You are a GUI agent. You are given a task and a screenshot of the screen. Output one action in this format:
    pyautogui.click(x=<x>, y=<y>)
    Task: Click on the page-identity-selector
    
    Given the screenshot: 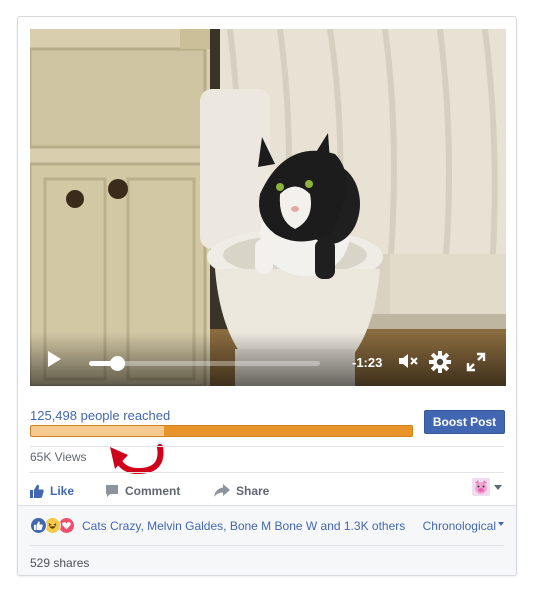 What is the action you would take?
    pyautogui.click(x=487, y=487)
    